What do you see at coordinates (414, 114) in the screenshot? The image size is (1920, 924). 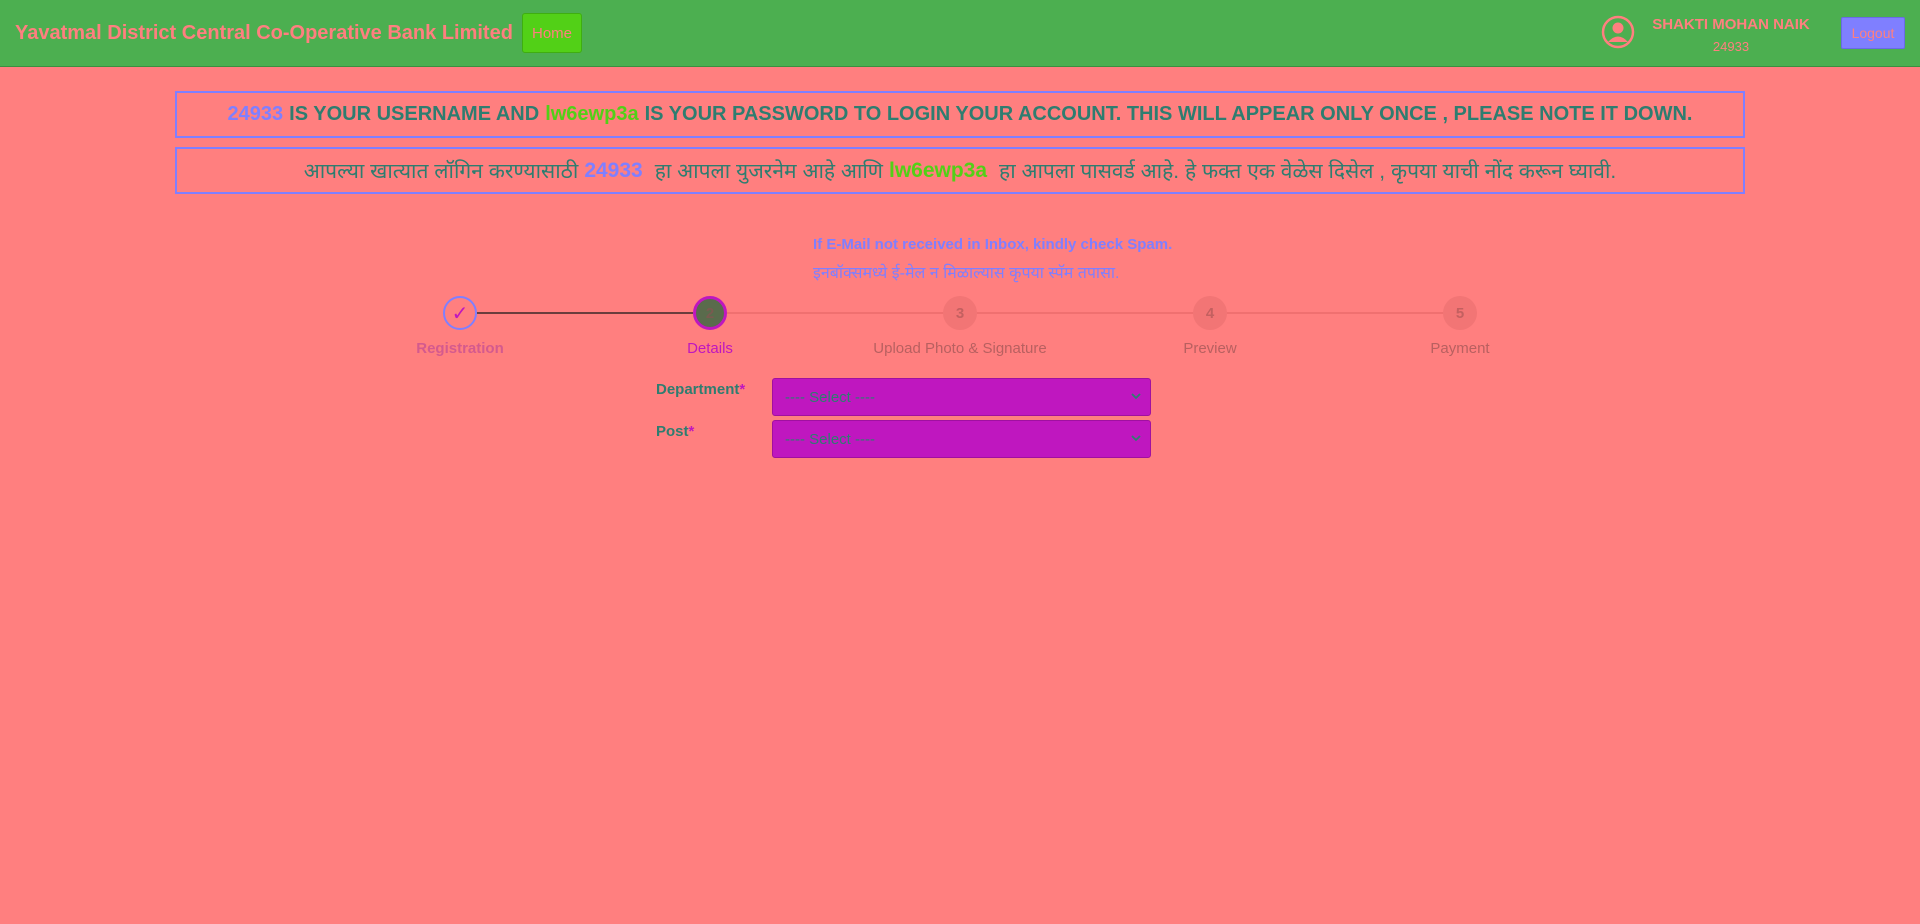 I see `notice-text-1: IS YOUR USERNAME AND` at bounding box center [414, 114].